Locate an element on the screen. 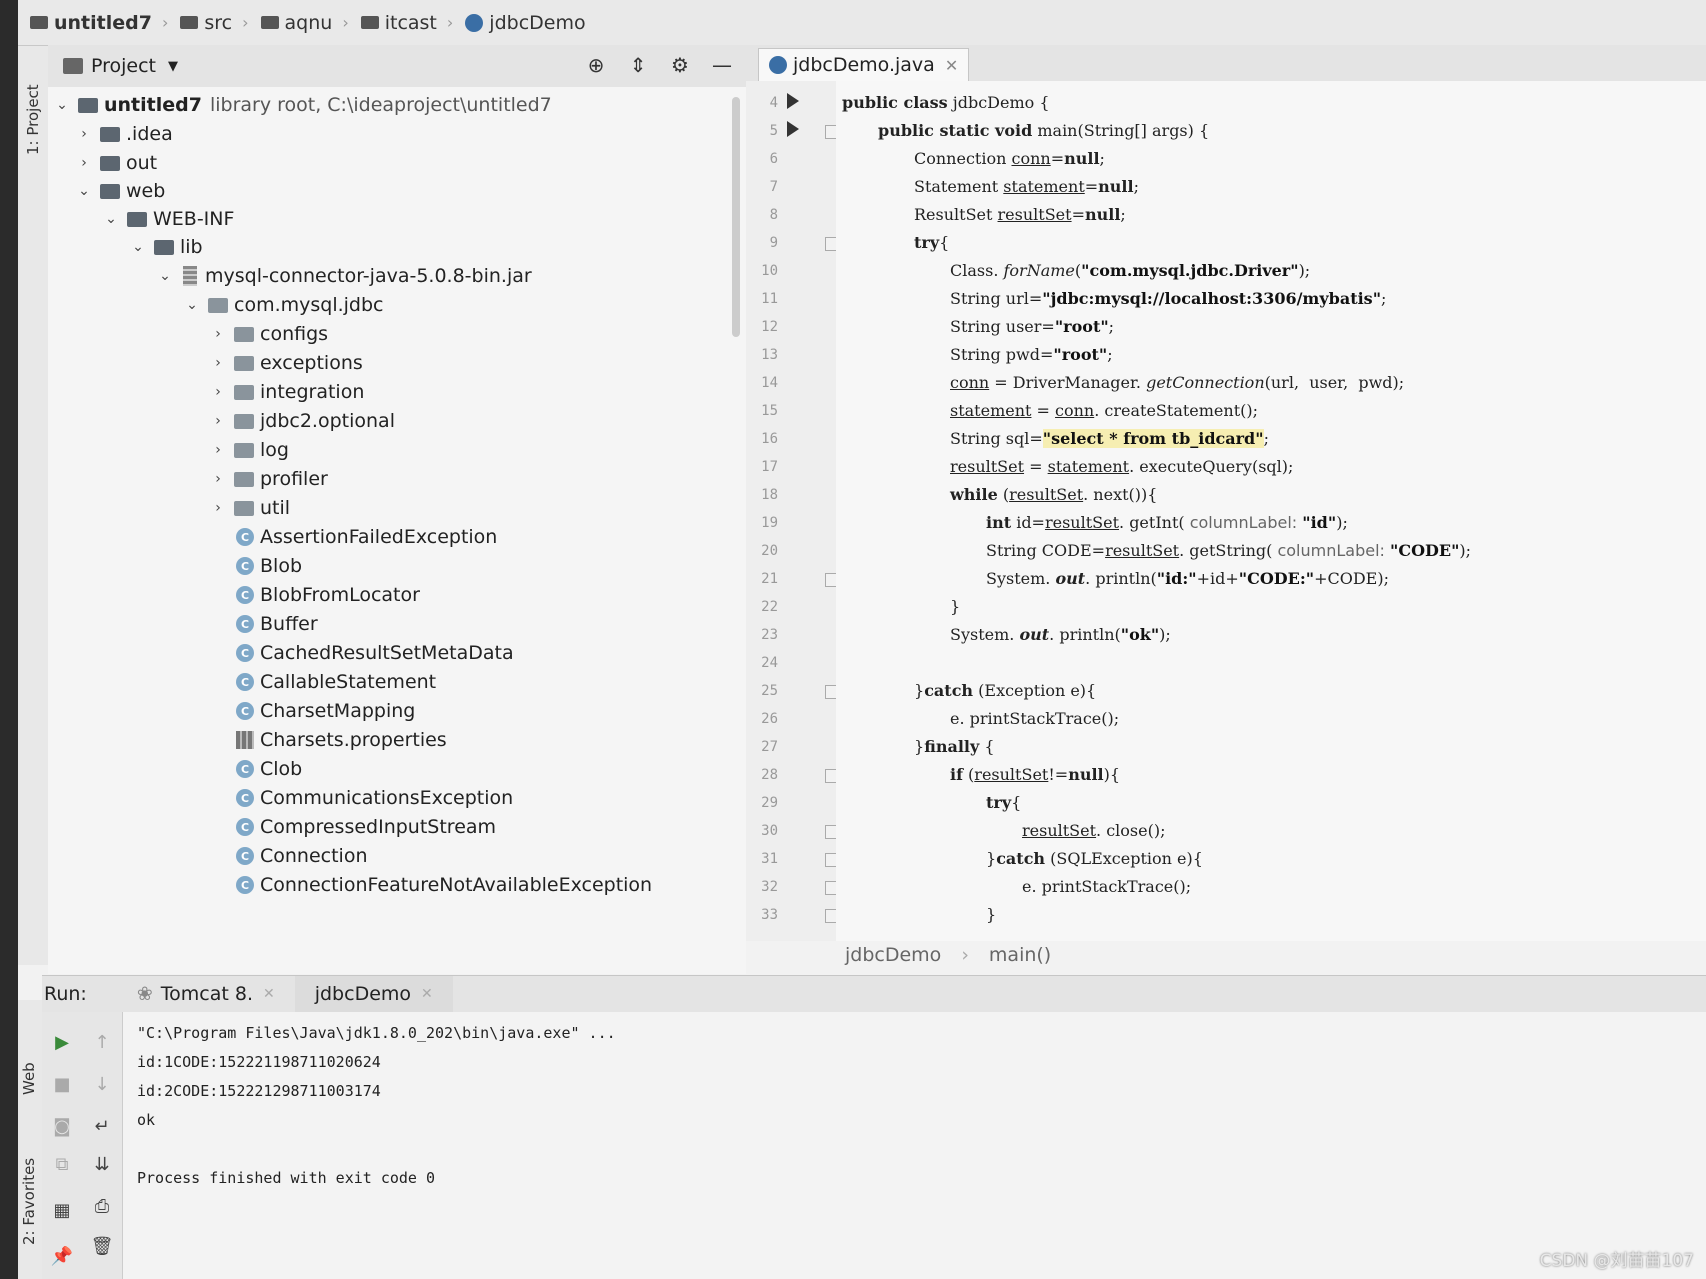 The height and width of the screenshot is (1279, 1706). tree-item: C Blob is located at coordinates (269, 566).